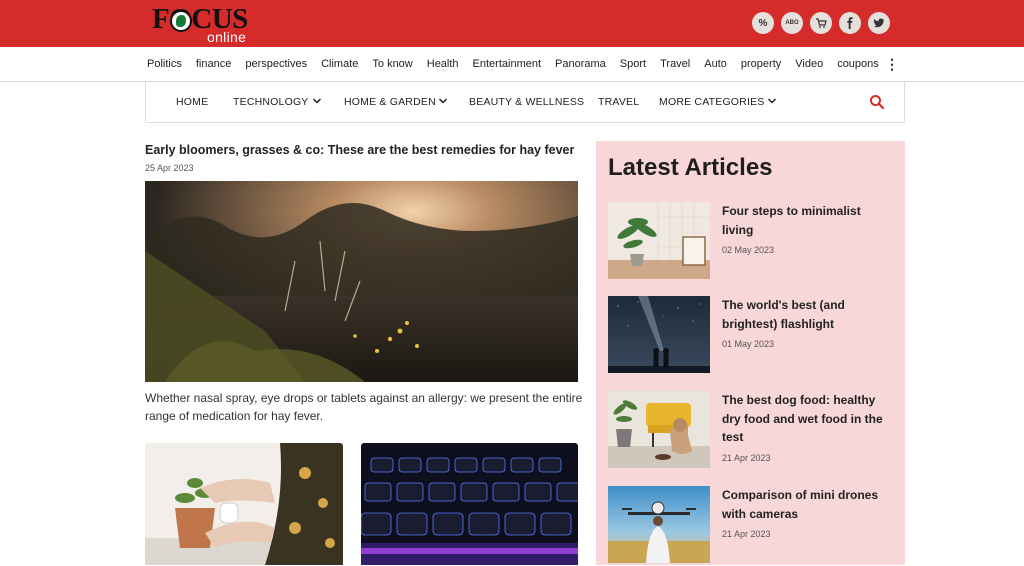  I want to click on nav-item-entertainment: Entertainment, so click(507, 64).